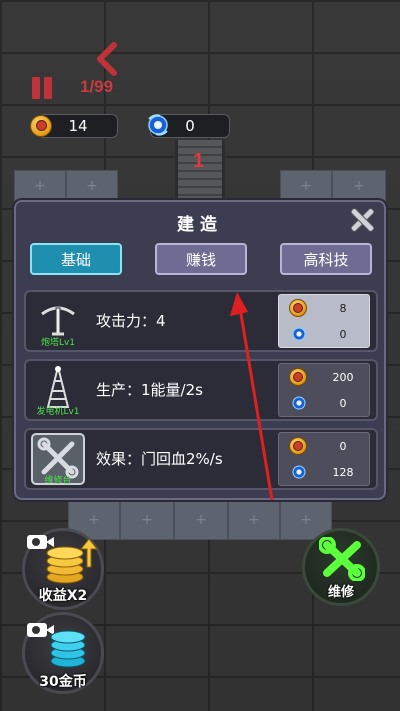 This screenshot has width=400, height=711. I want to click on wrench-icon, so click(342, 559).